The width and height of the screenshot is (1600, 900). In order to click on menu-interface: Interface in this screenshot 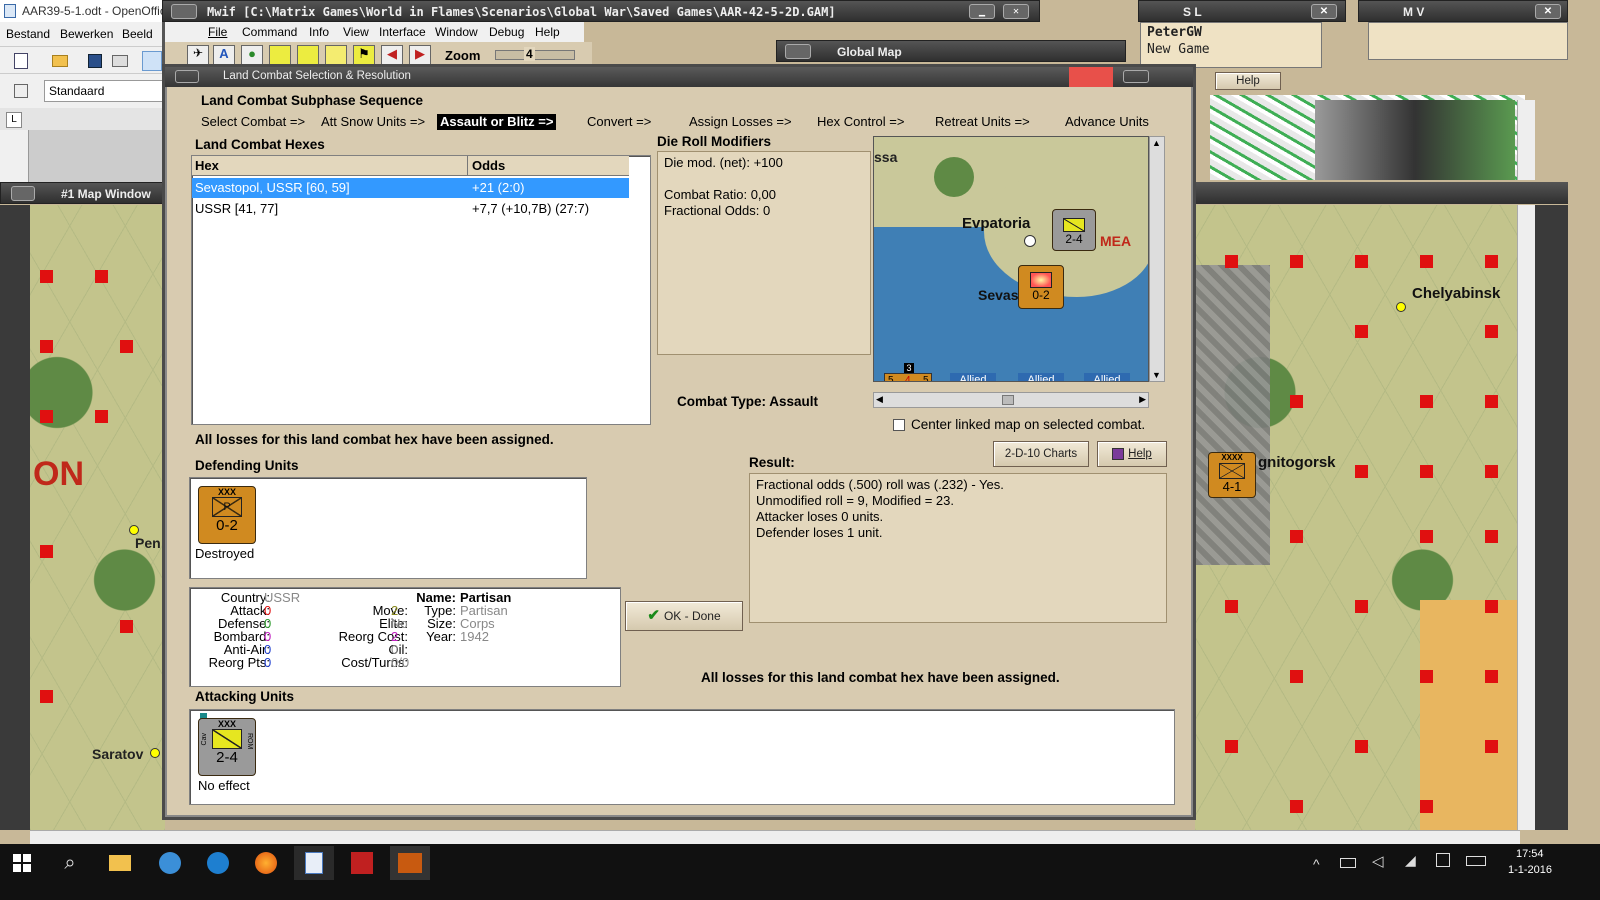, I will do `click(402, 32)`.